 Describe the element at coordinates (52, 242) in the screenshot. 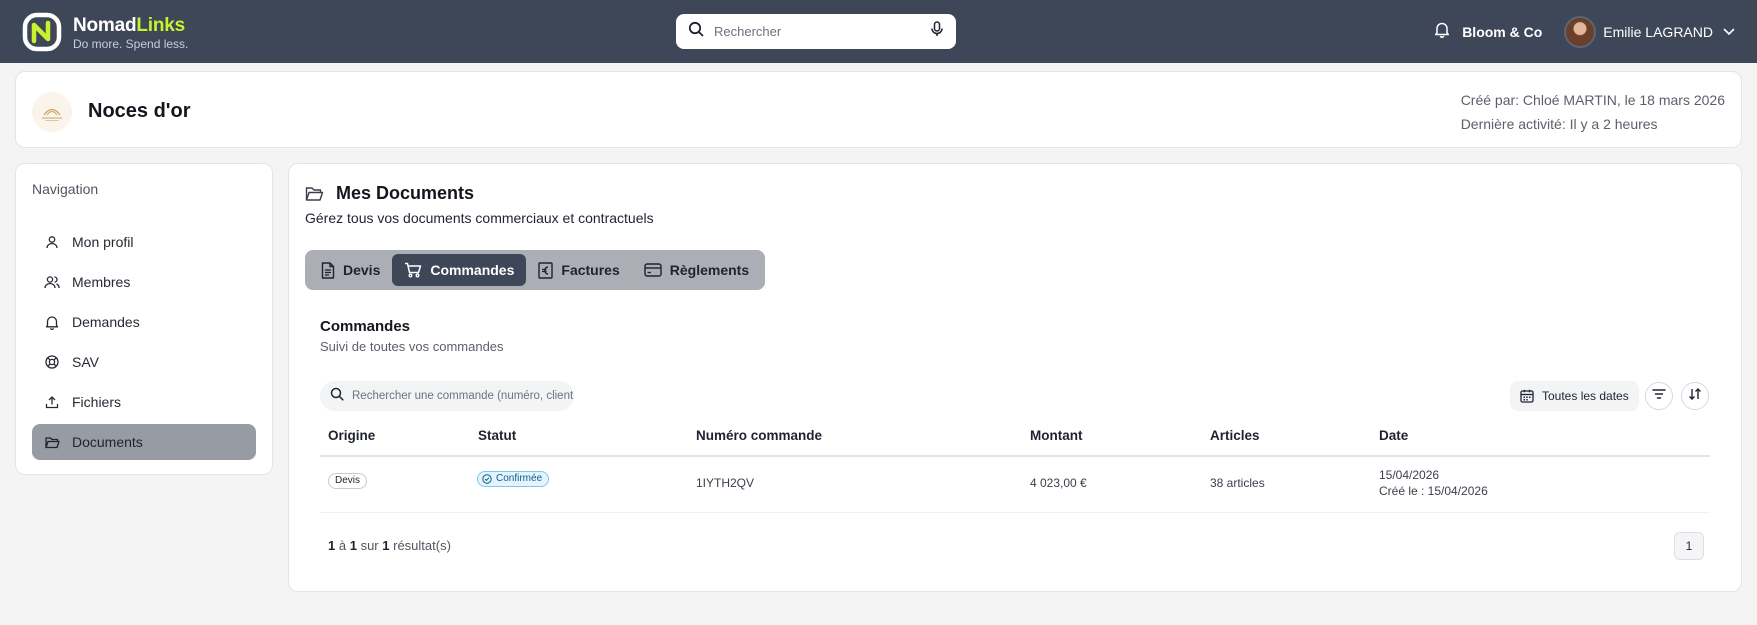

I see `user-icon` at that location.